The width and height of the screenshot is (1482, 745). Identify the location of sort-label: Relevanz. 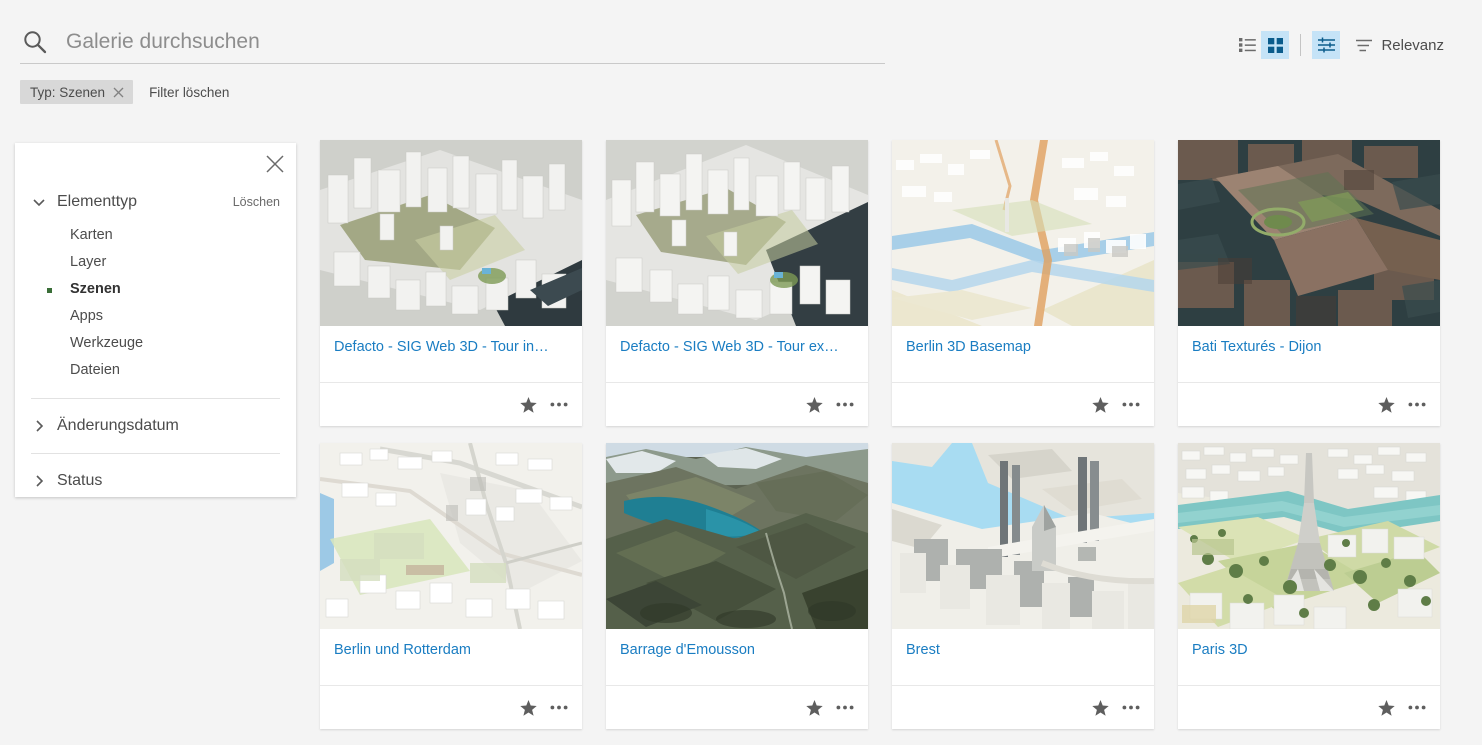
(1412, 45).